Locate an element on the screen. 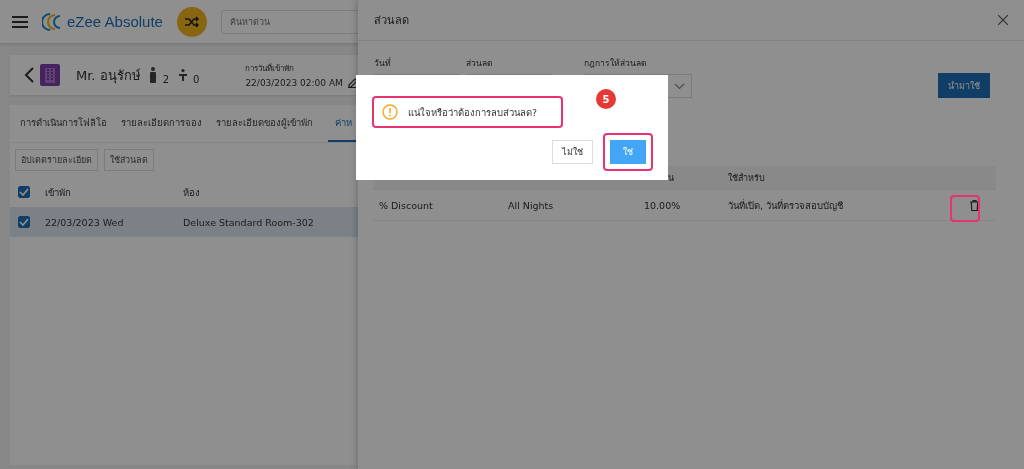  column-header: เข้าพัก is located at coordinates (58, 192).